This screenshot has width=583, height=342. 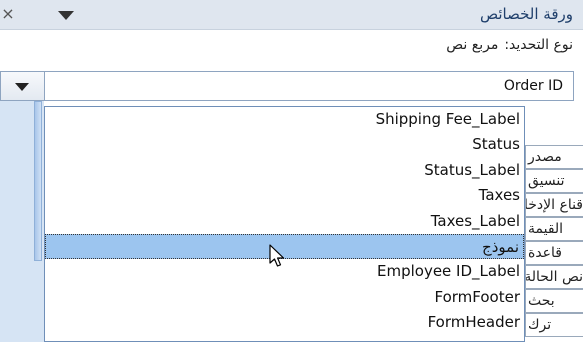 What do you see at coordinates (284, 144) in the screenshot?
I see `list-item: Status` at bounding box center [284, 144].